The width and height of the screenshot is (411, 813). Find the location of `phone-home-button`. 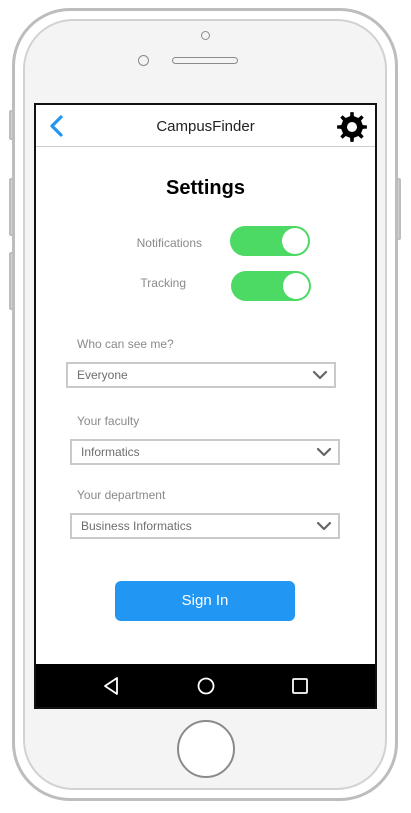

phone-home-button is located at coordinates (206, 749).